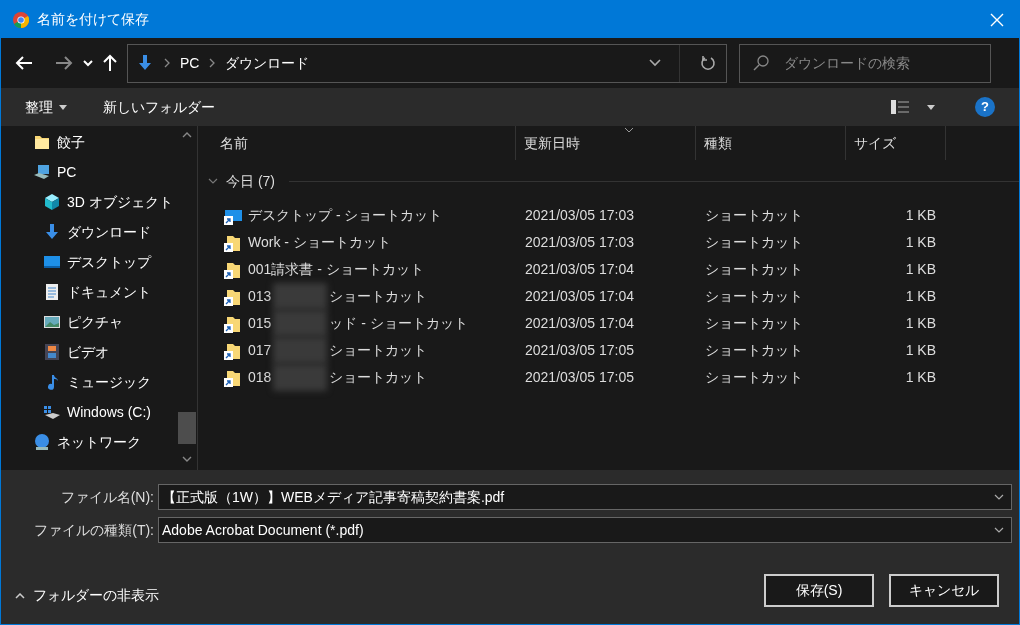 This screenshot has width=1020, height=625. Describe the element at coordinates (398, 323) in the screenshot. I see `file-name: ッド - ショートカット` at that location.